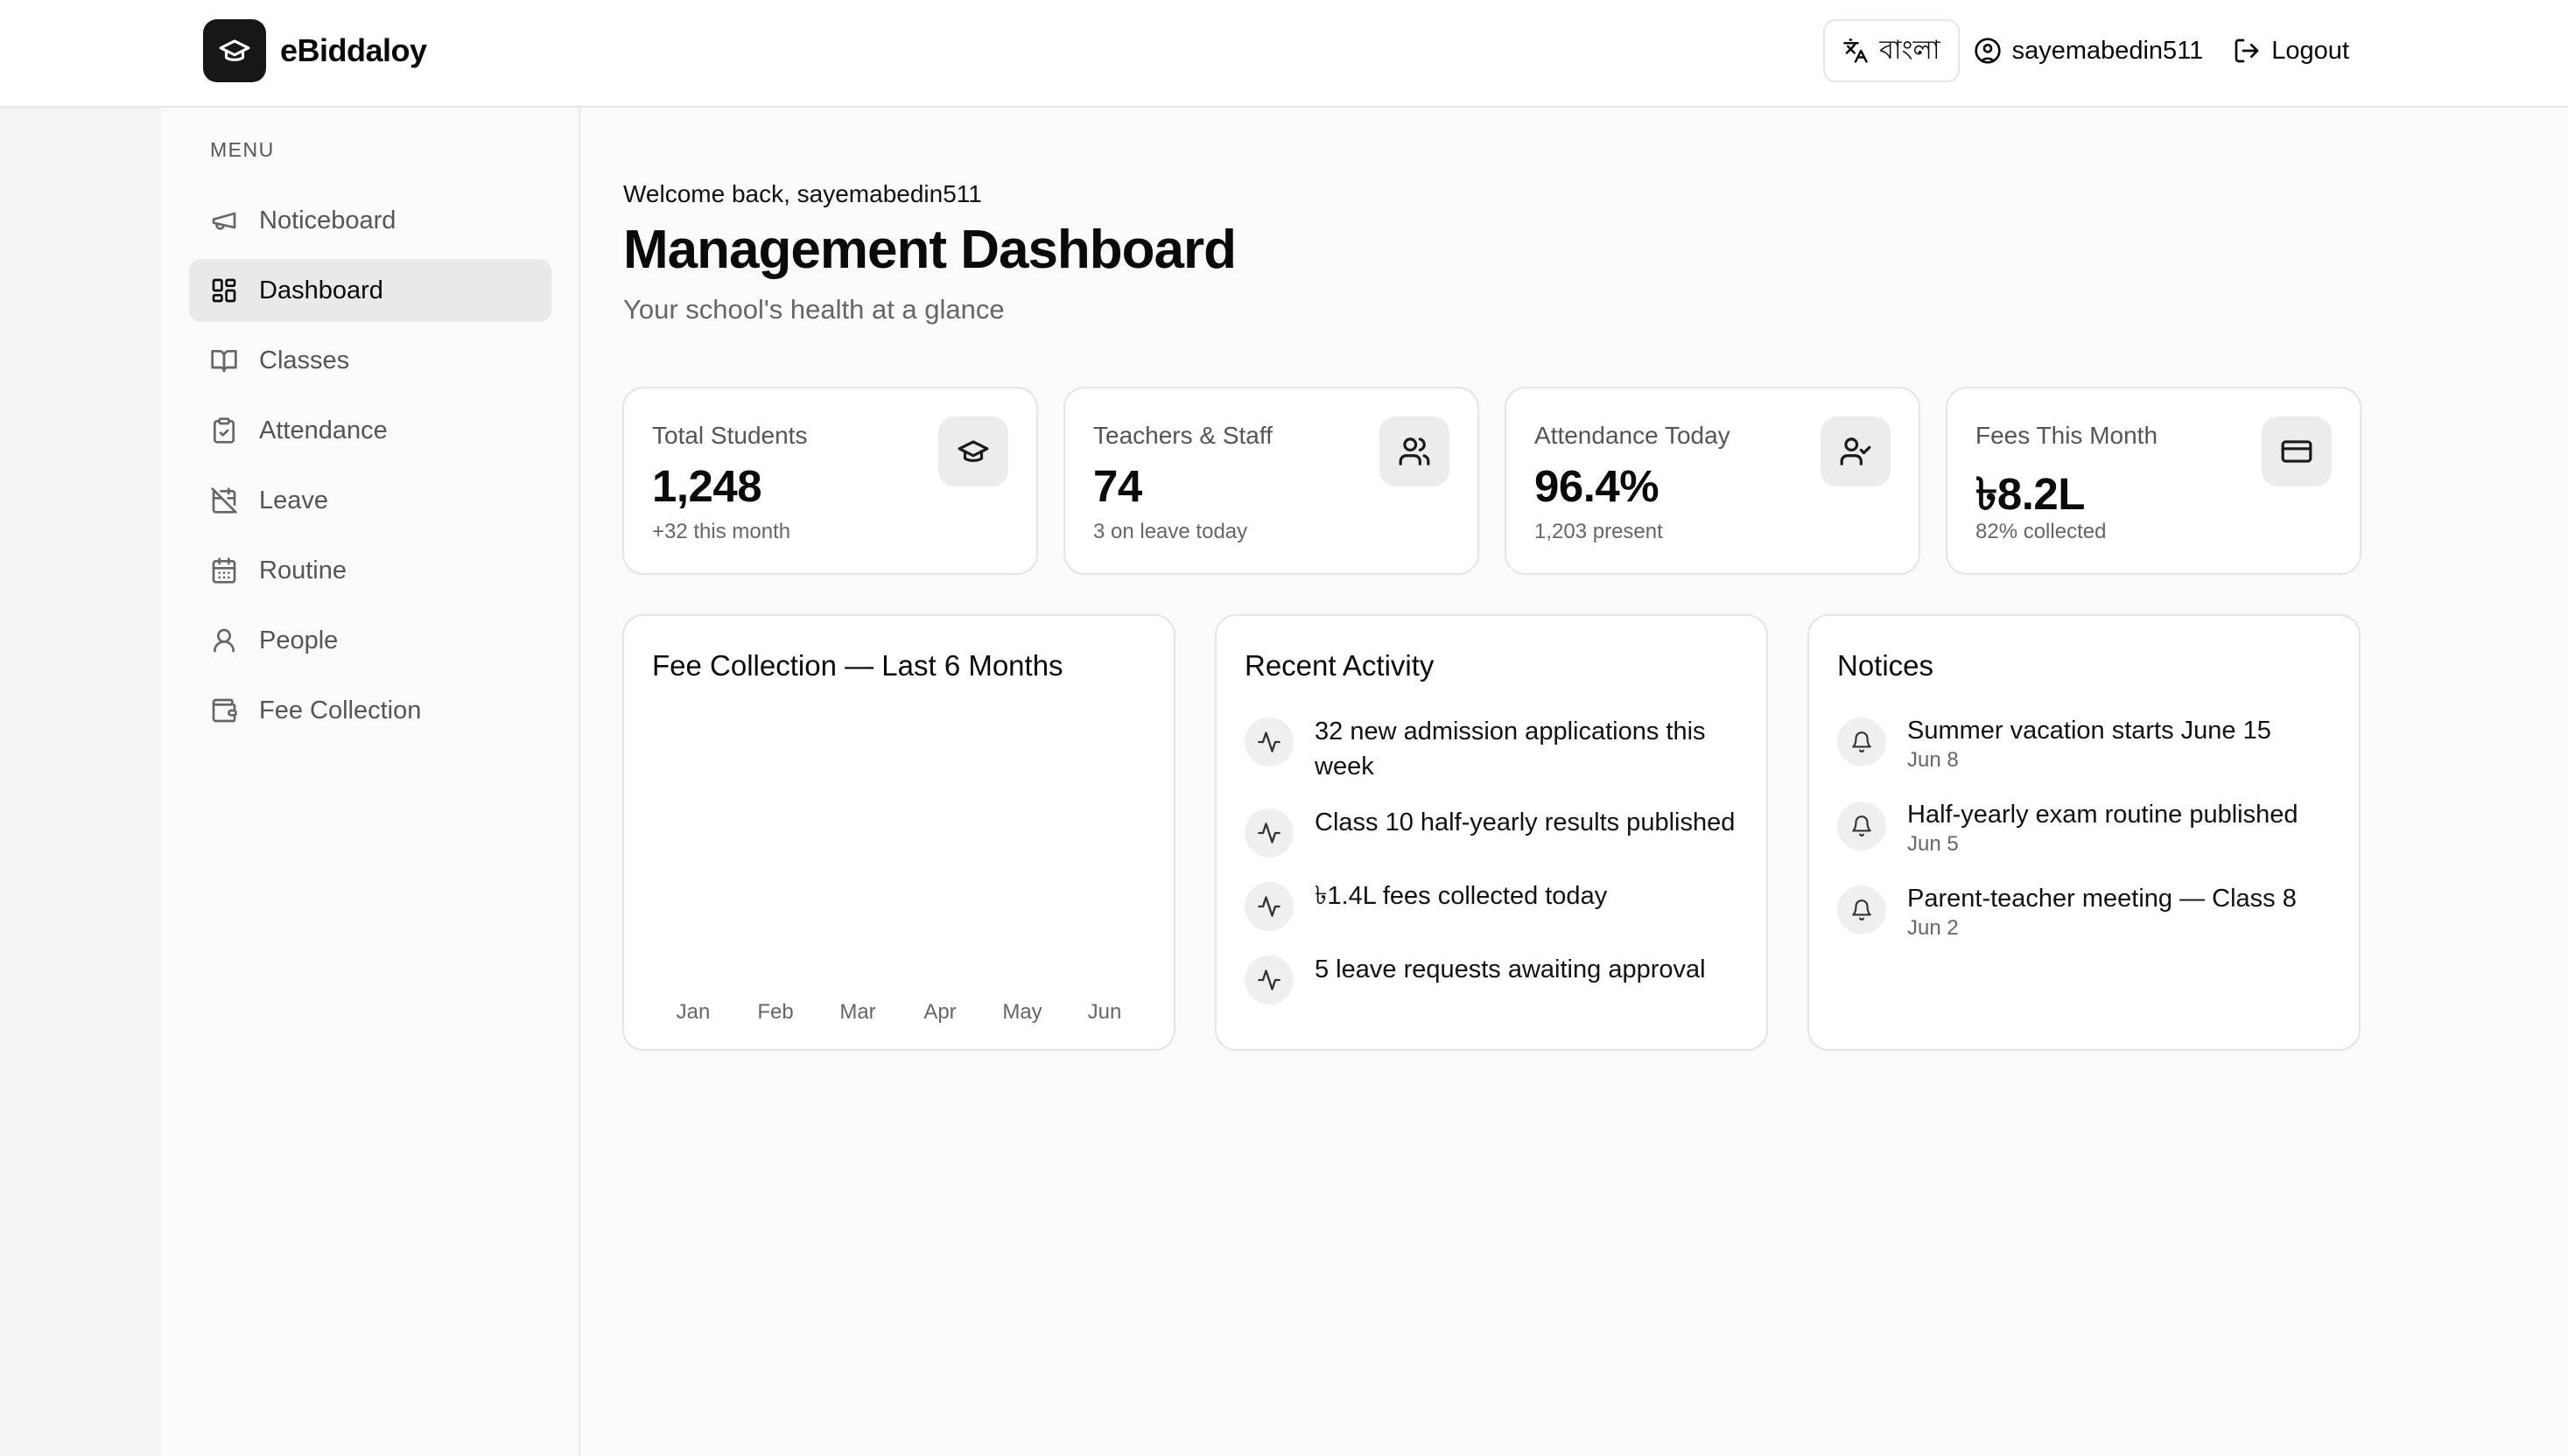 This screenshot has width=2568, height=1456. I want to click on notice-date: Jun 5, so click(1933, 844).